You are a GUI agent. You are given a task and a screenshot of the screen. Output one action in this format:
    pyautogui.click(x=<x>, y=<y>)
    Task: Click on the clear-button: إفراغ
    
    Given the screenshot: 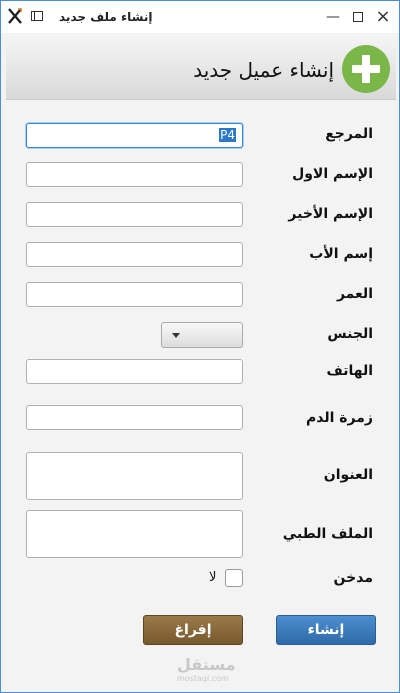 What is the action you would take?
    pyautogui.click(x=193, y=630)
    